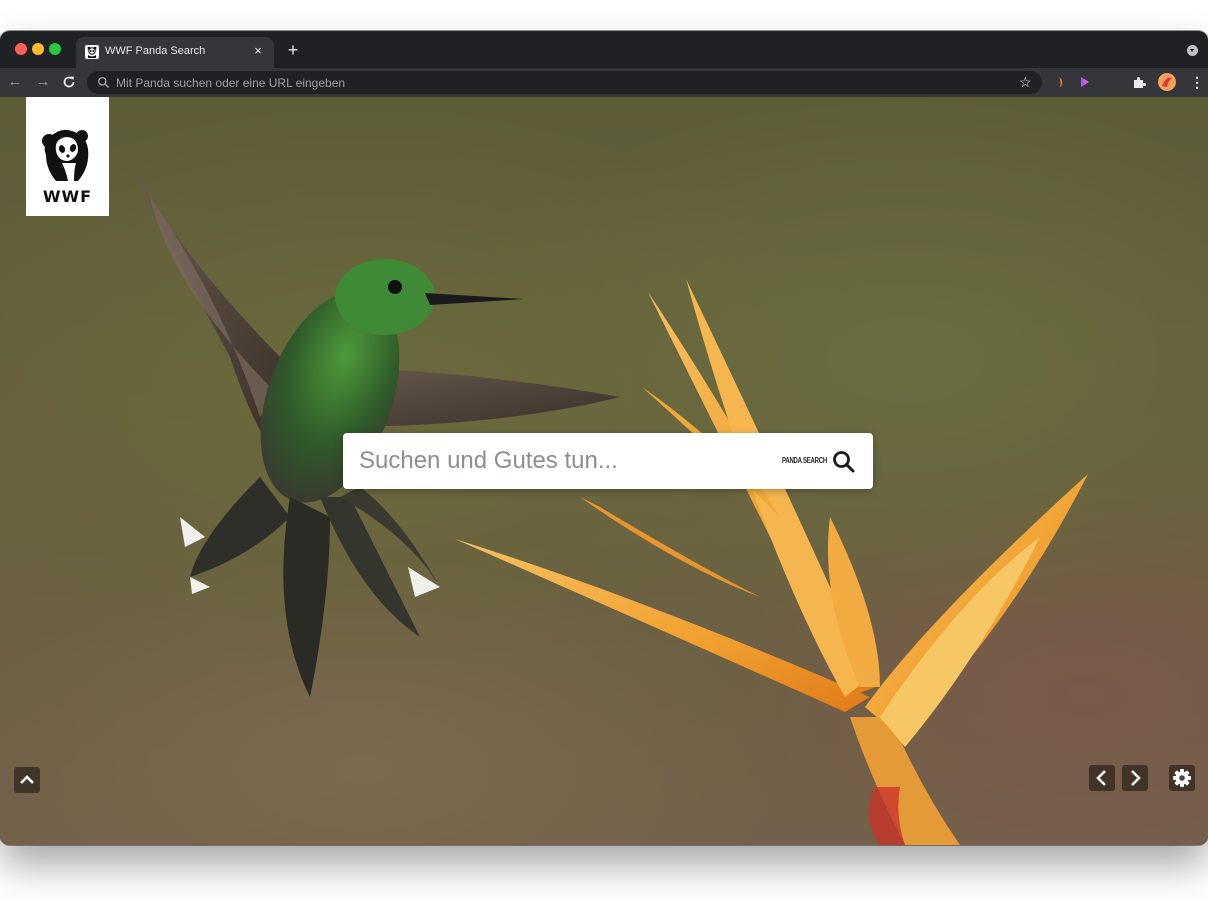 This screenshot has height=906, width=1208. Describe the element at coordinates (38, 49) in the screenshot. I see `minimize-window-button` at that location.